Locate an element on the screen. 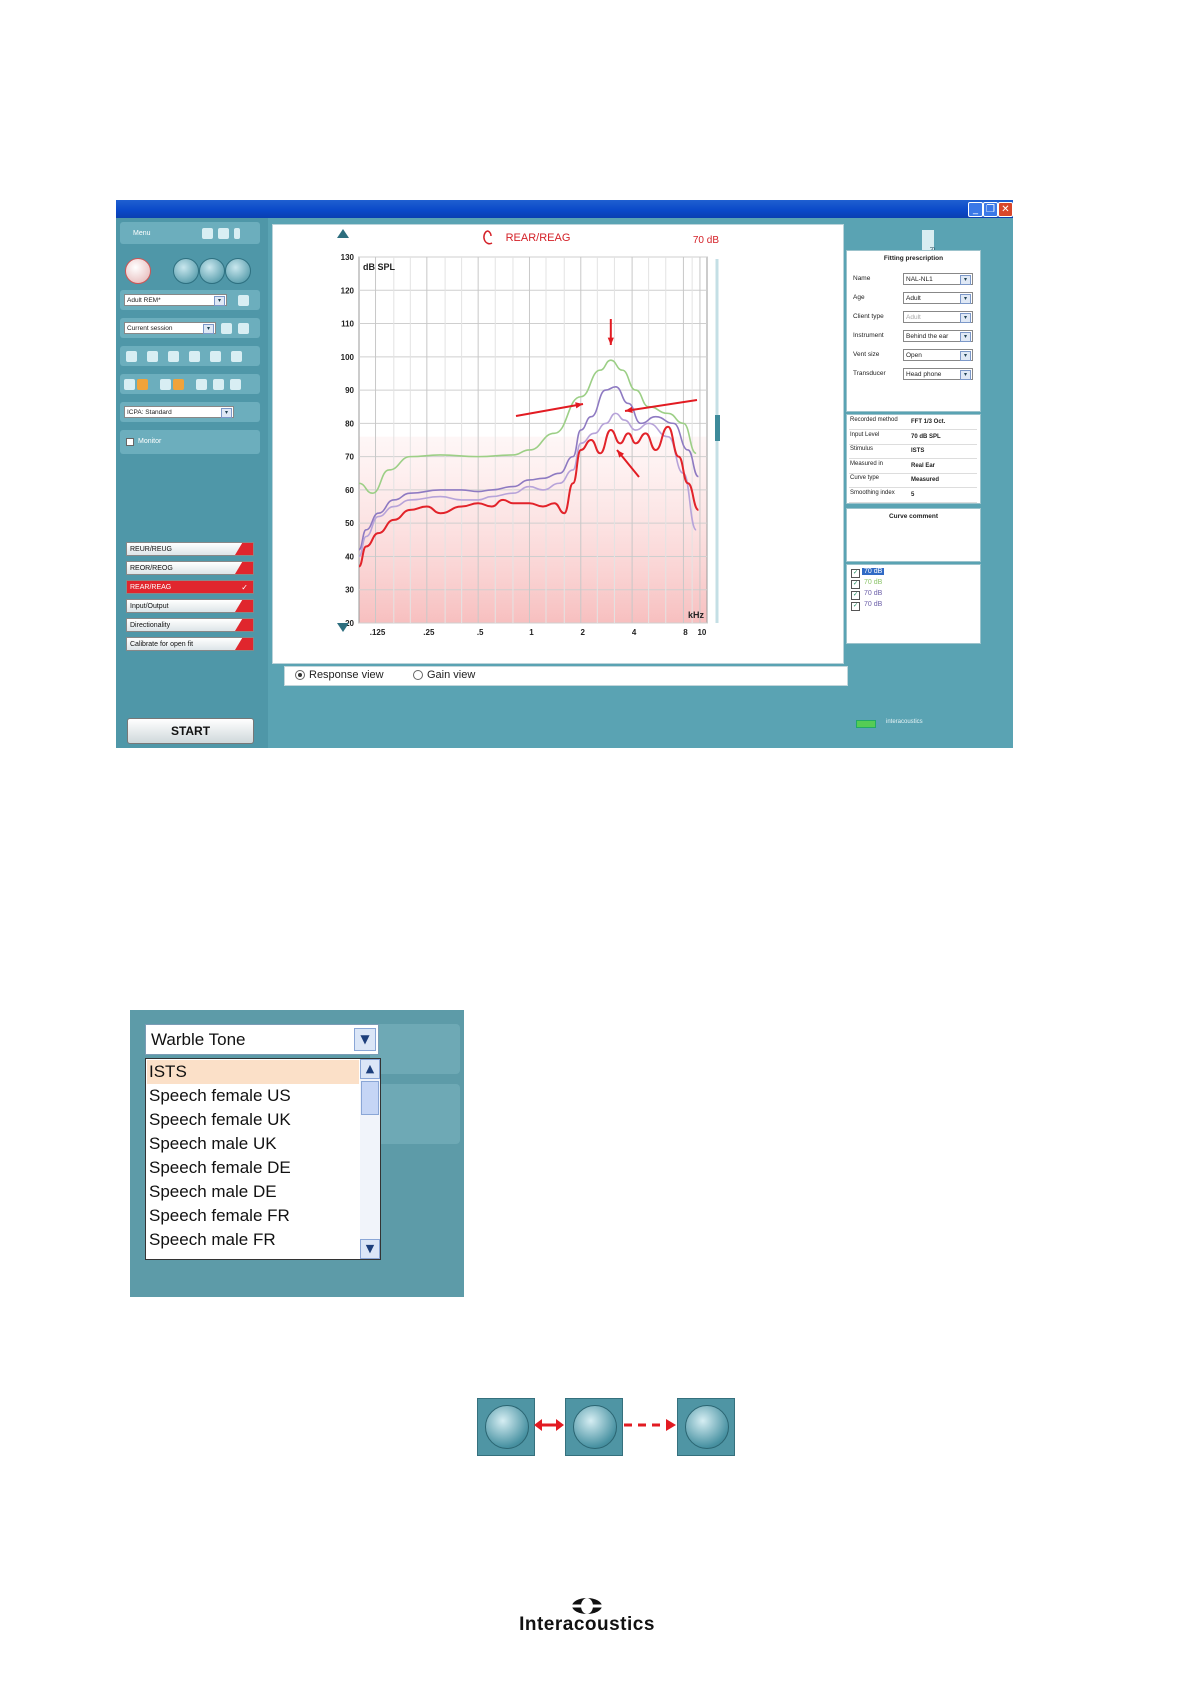 Image resolution: width=1191 pixels, height=1685 pixels. stimulus-option: Speech female US is located at coordinates (253, 1096).